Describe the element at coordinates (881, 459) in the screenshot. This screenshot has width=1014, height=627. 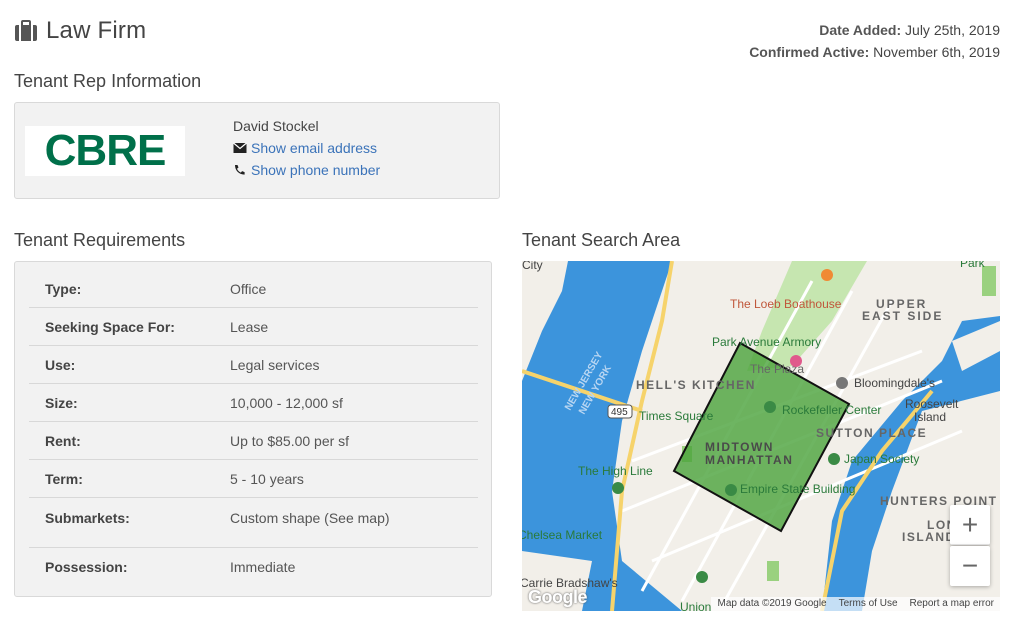
I see `map-label-japan-society: Japan Society` at that location.